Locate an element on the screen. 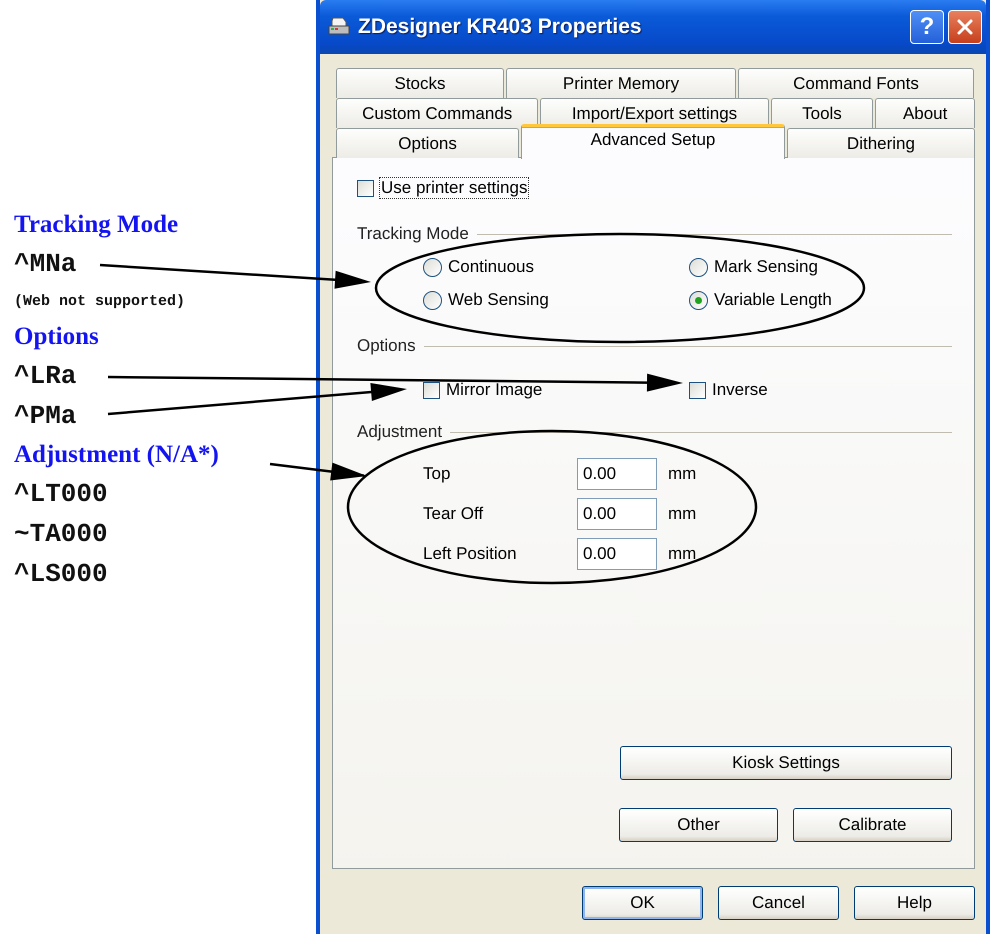 This screenshot has height=934, width=990. field-label: Tear Off is located at coordinates (453, 514).